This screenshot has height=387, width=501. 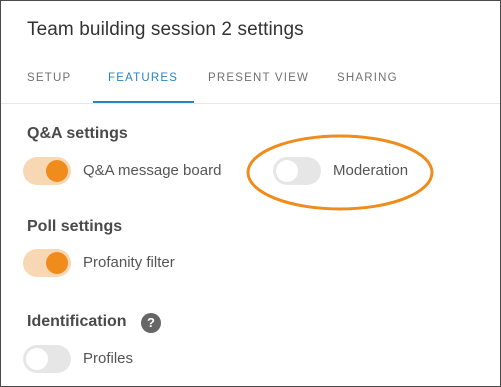 I want to click on profiles-toggle, so click(x=47, y=359).